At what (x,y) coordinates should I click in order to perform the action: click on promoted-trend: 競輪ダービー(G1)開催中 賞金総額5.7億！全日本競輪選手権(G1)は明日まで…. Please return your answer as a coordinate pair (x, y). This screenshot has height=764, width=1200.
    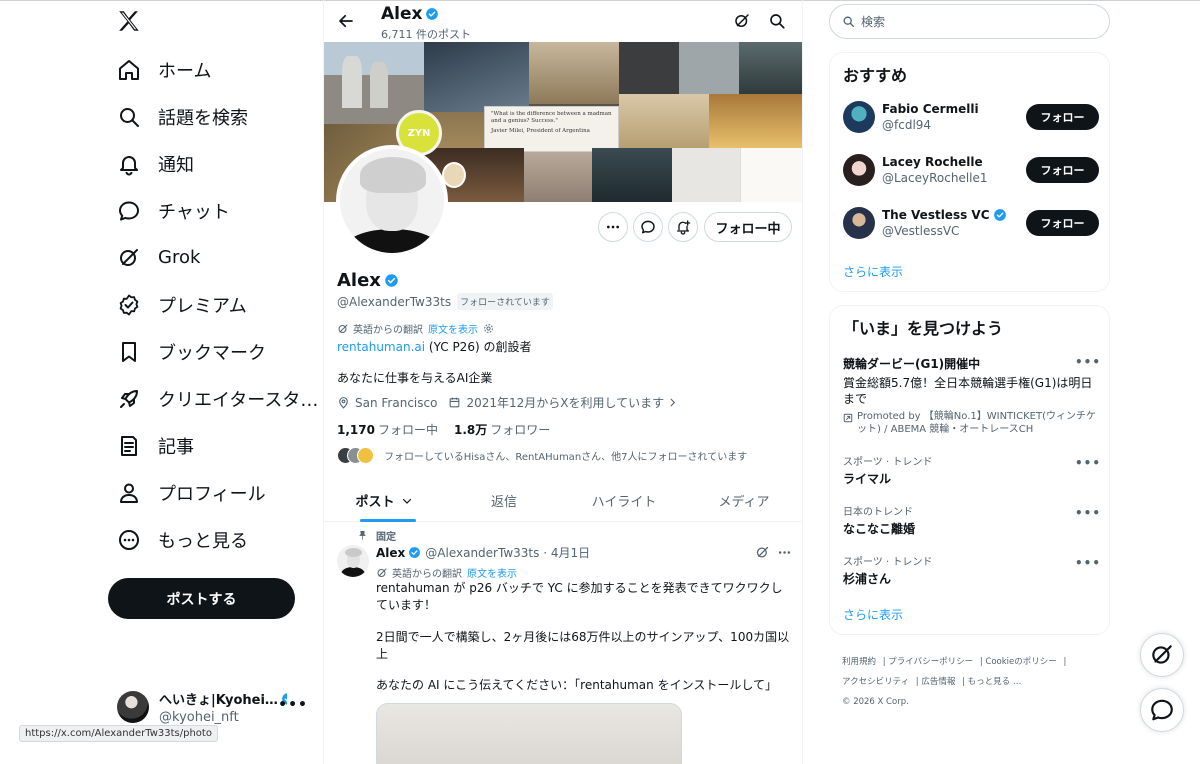
    Looking at the image, I should click on (972, 395).